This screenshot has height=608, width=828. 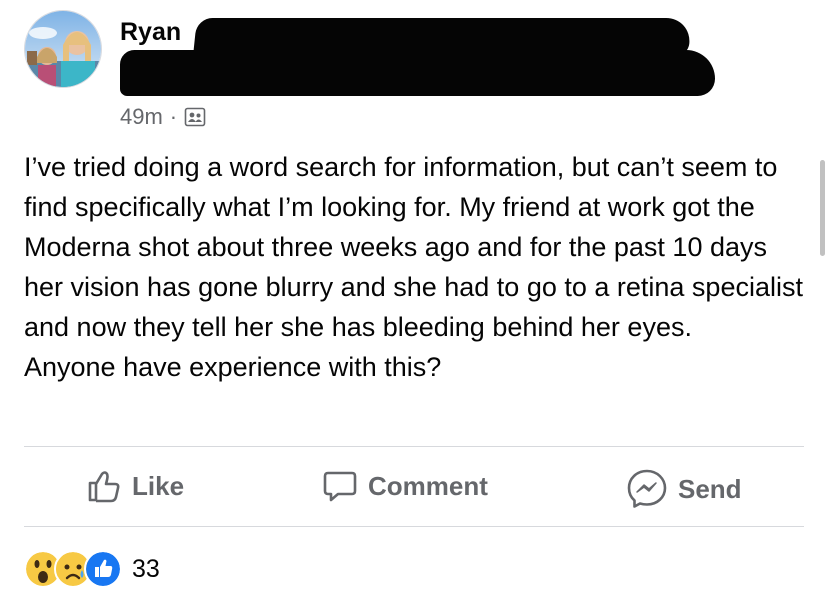 I want to click on author-name: Ryan, so click(x=150, y=32).